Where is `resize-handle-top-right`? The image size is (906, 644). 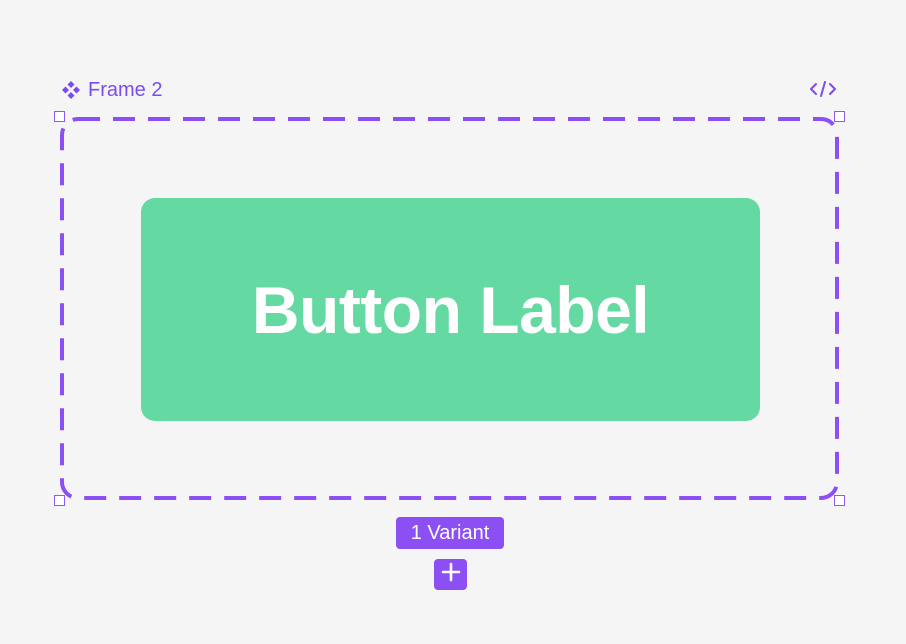
resize-handle-top-right is located at coordinates (839, 116).